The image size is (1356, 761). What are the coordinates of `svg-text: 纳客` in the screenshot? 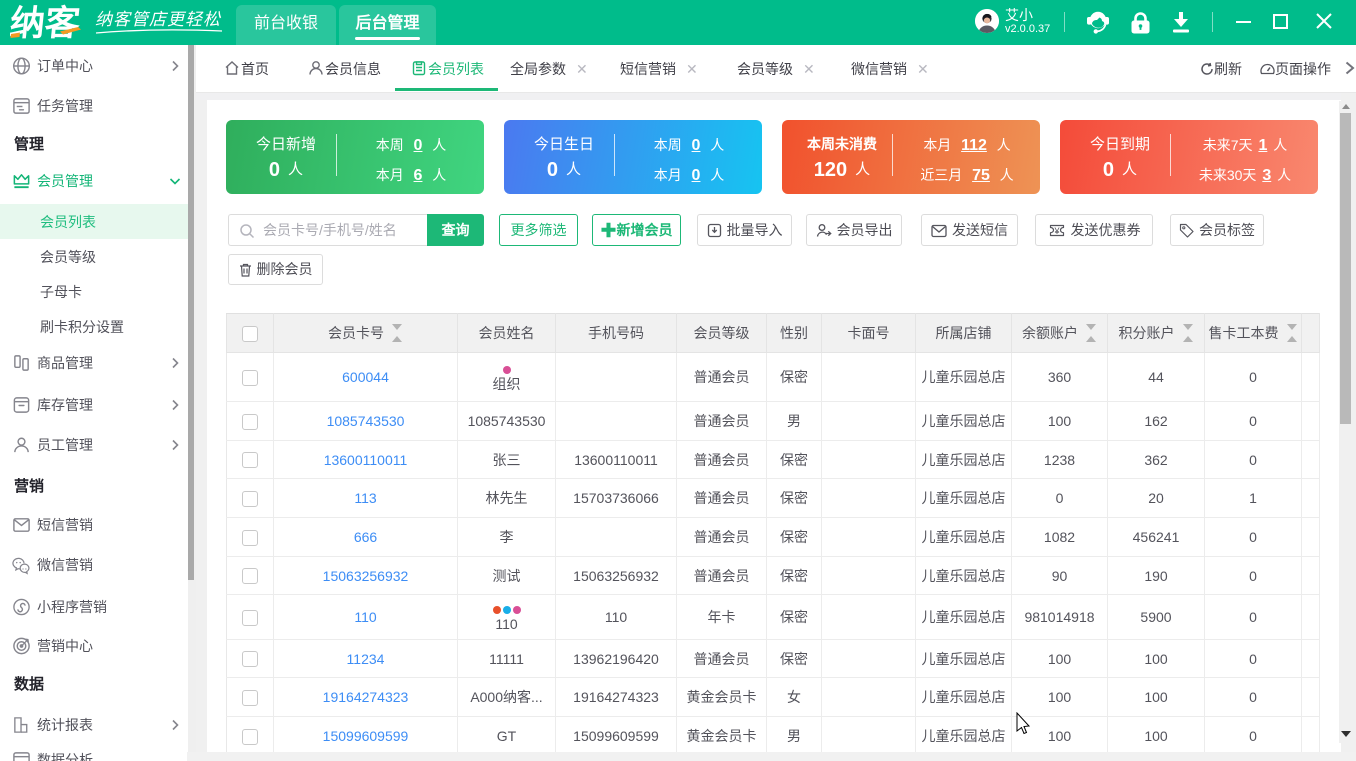 It's located at (46, 23).